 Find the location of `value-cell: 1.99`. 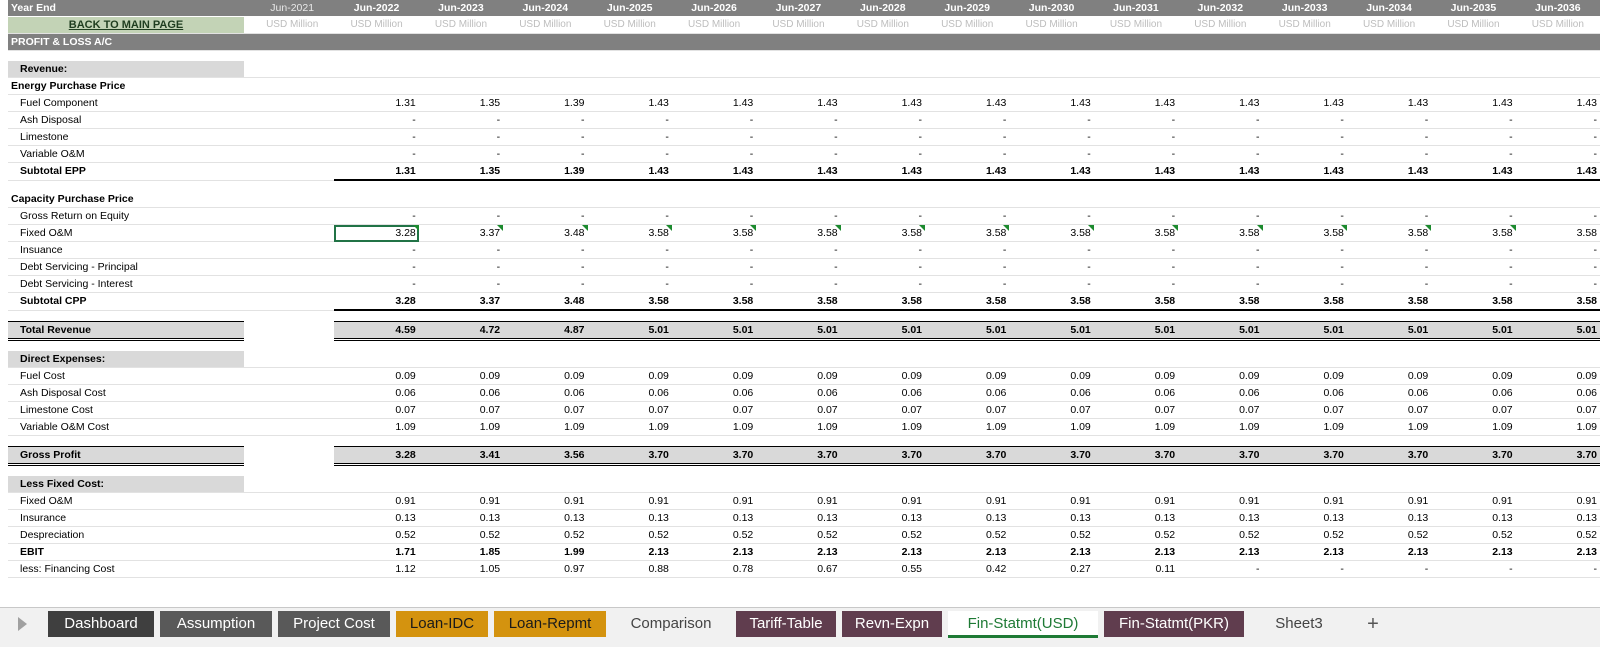

value-cell: 1.99 is located at coordinates (545, 552).